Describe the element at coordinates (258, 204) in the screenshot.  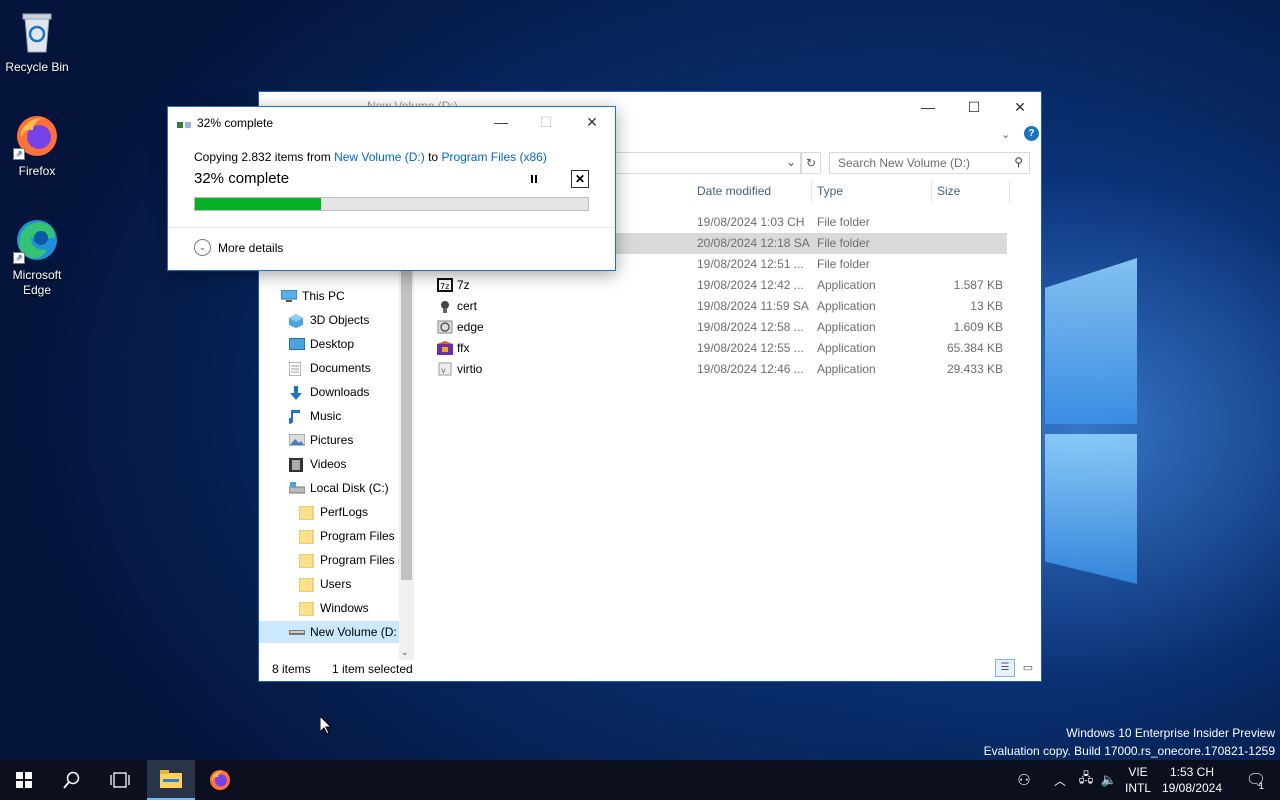
I see `copy-progress-fill` at that location.